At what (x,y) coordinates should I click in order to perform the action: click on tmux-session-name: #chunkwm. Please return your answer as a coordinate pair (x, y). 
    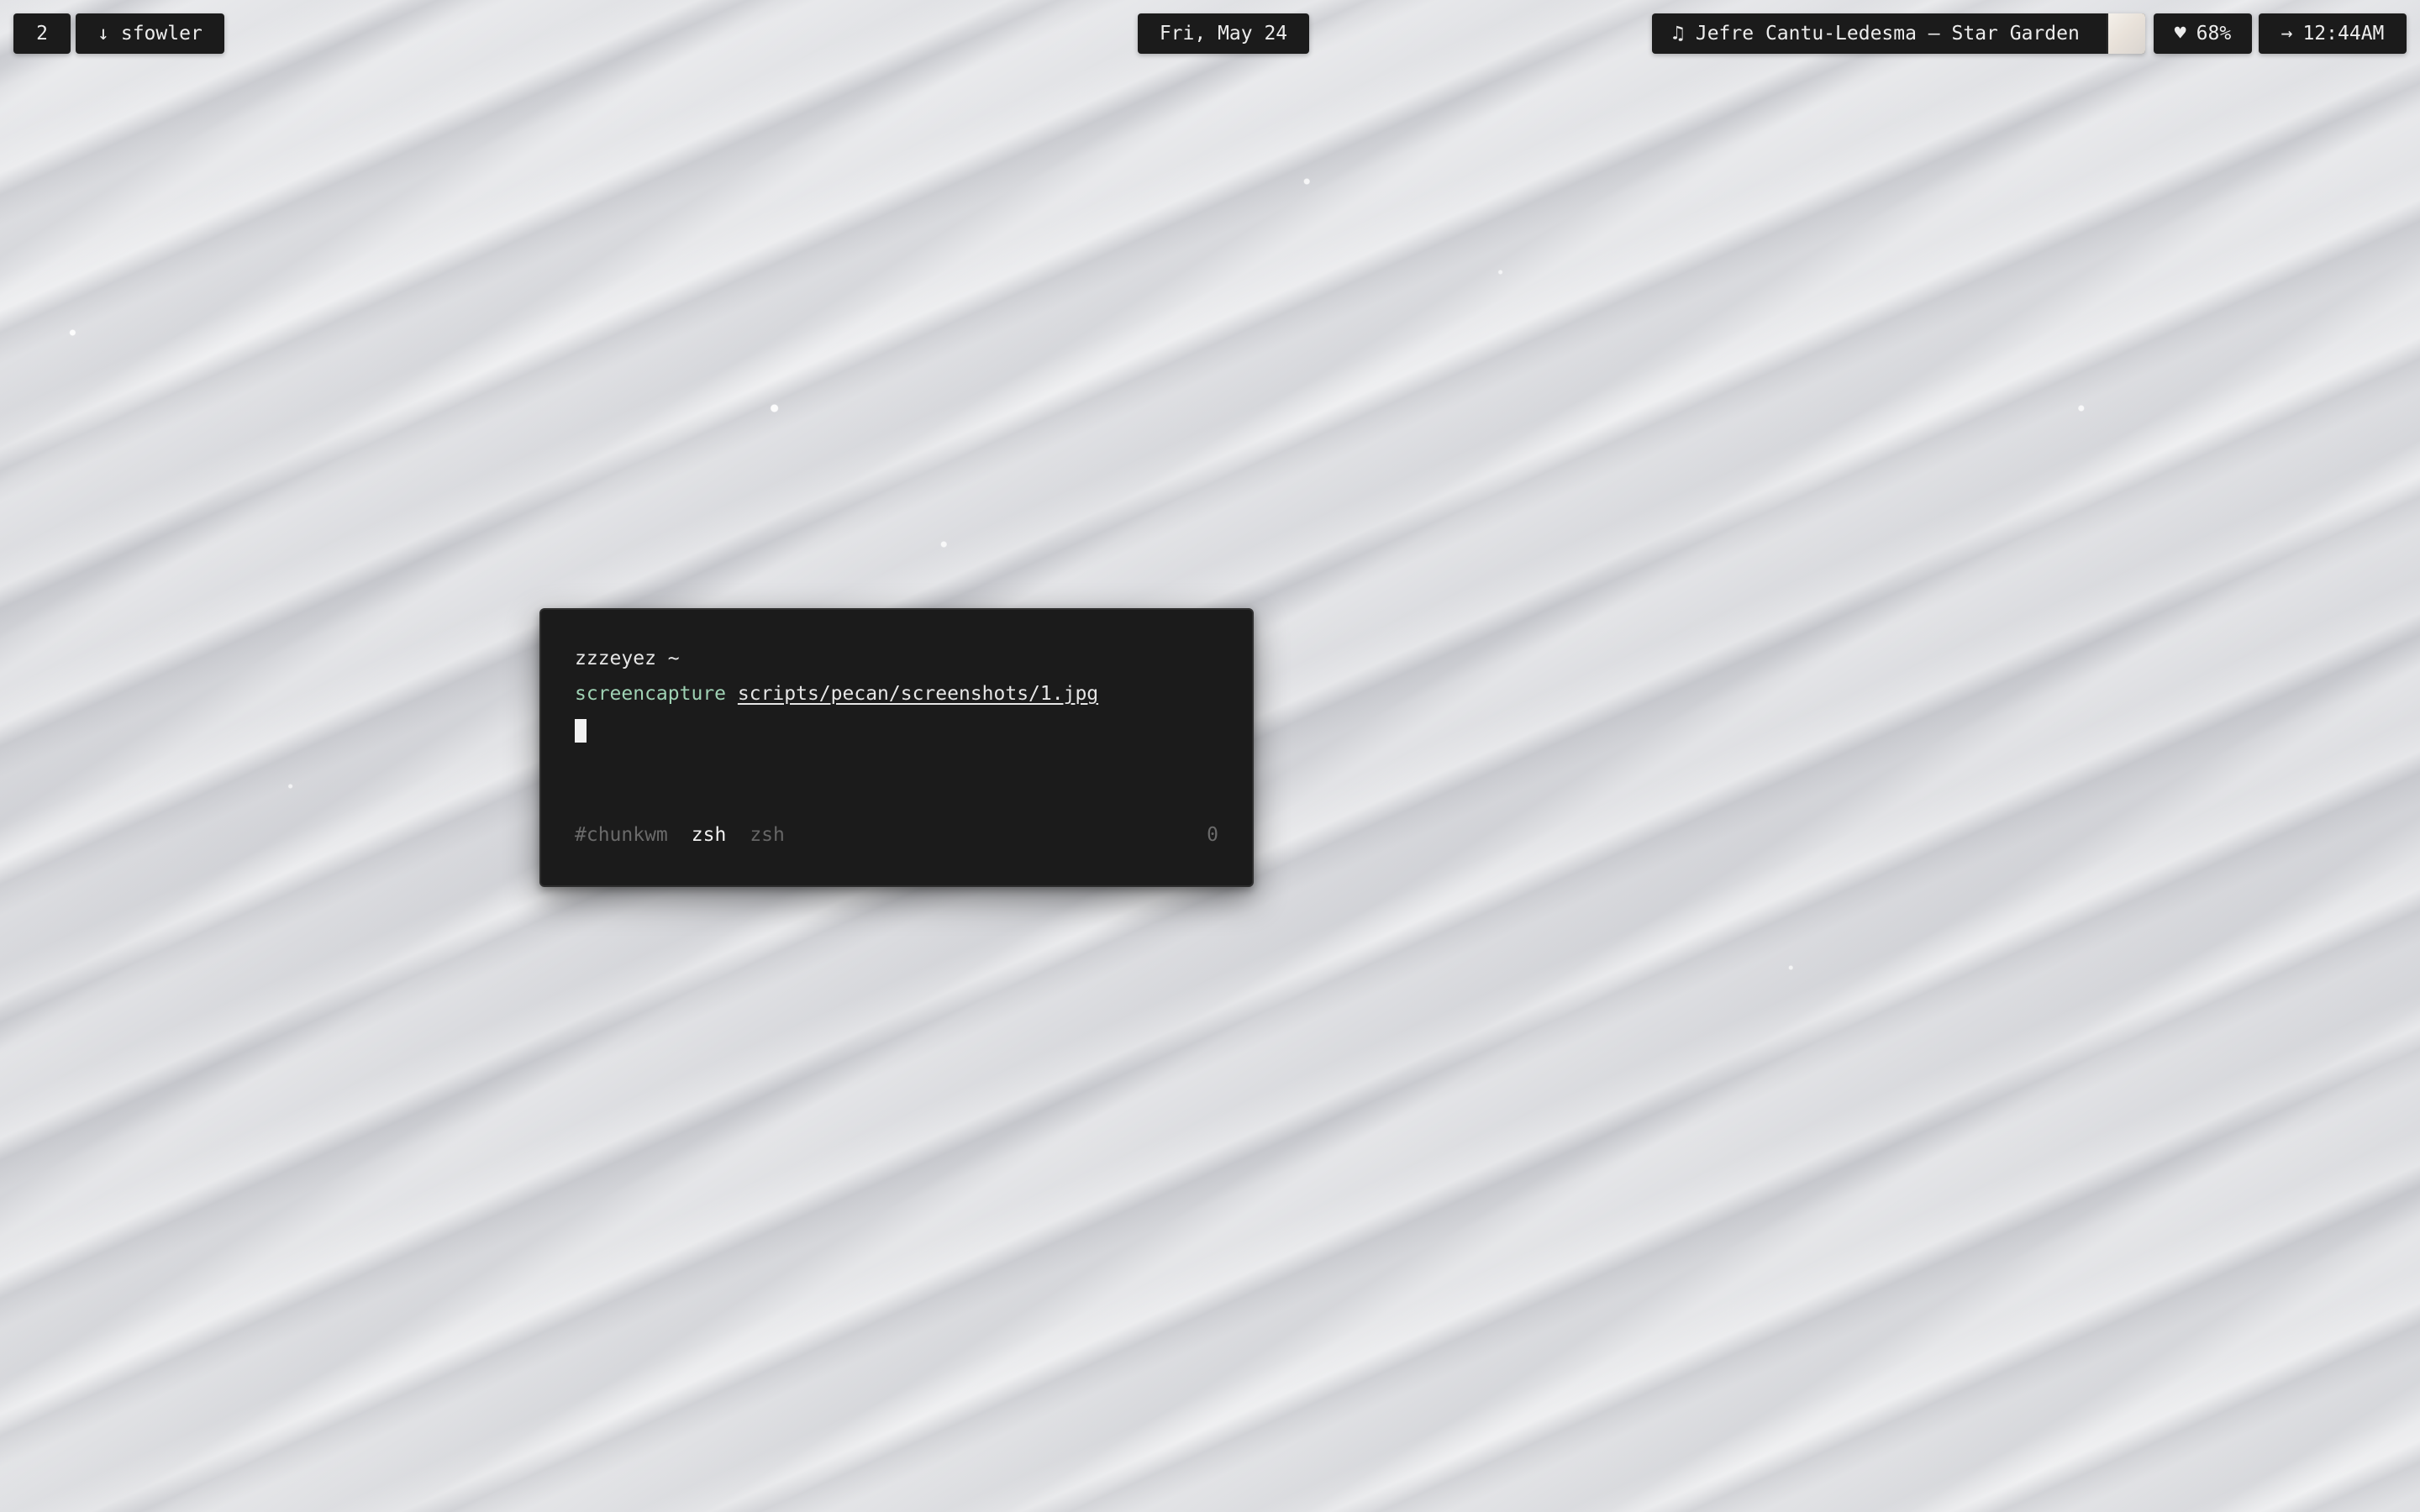
    Looking at the image, I should click on (621, 835).